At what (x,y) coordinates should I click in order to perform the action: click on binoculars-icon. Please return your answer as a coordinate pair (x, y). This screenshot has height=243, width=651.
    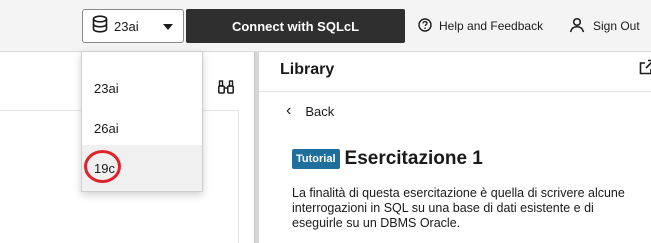
    Looking at the image, I should click on (226, 89).